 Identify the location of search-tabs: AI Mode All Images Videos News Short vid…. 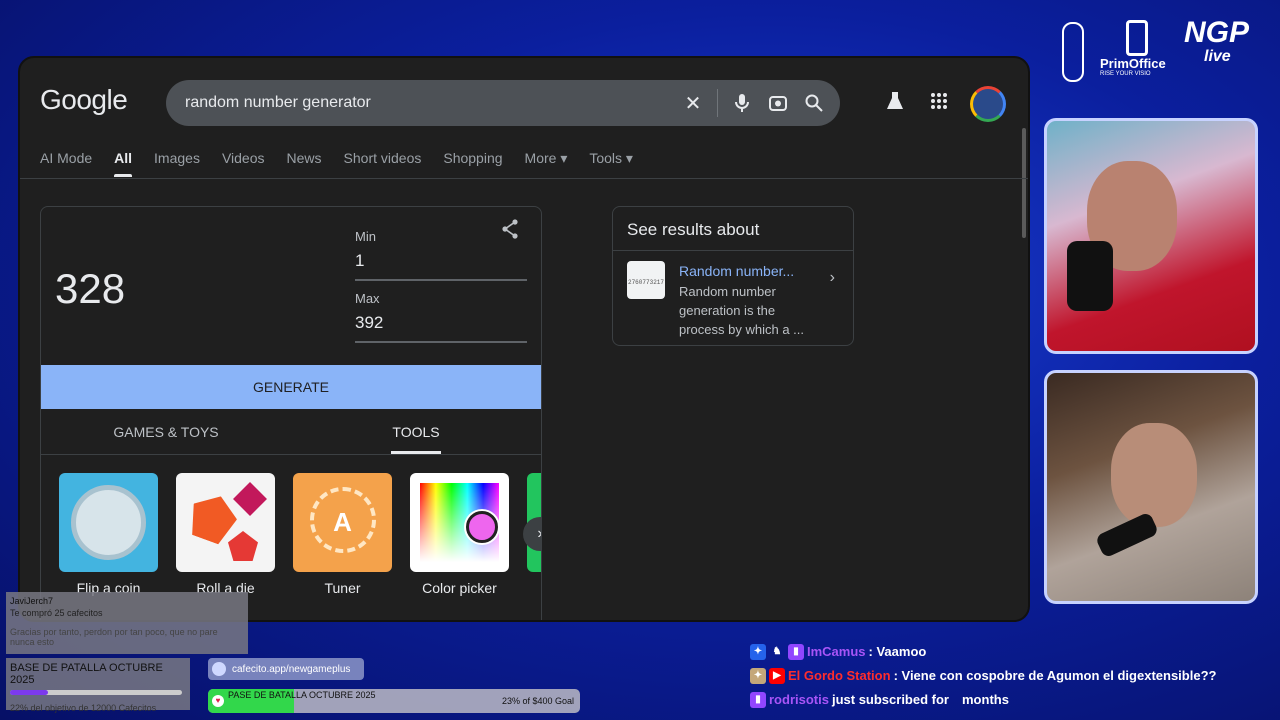
(336, 163).